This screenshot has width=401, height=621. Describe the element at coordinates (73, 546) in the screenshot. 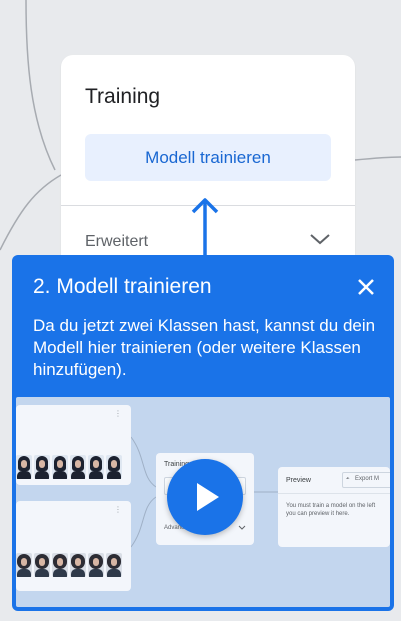

I see `class-card-2: ⋮` at that location.